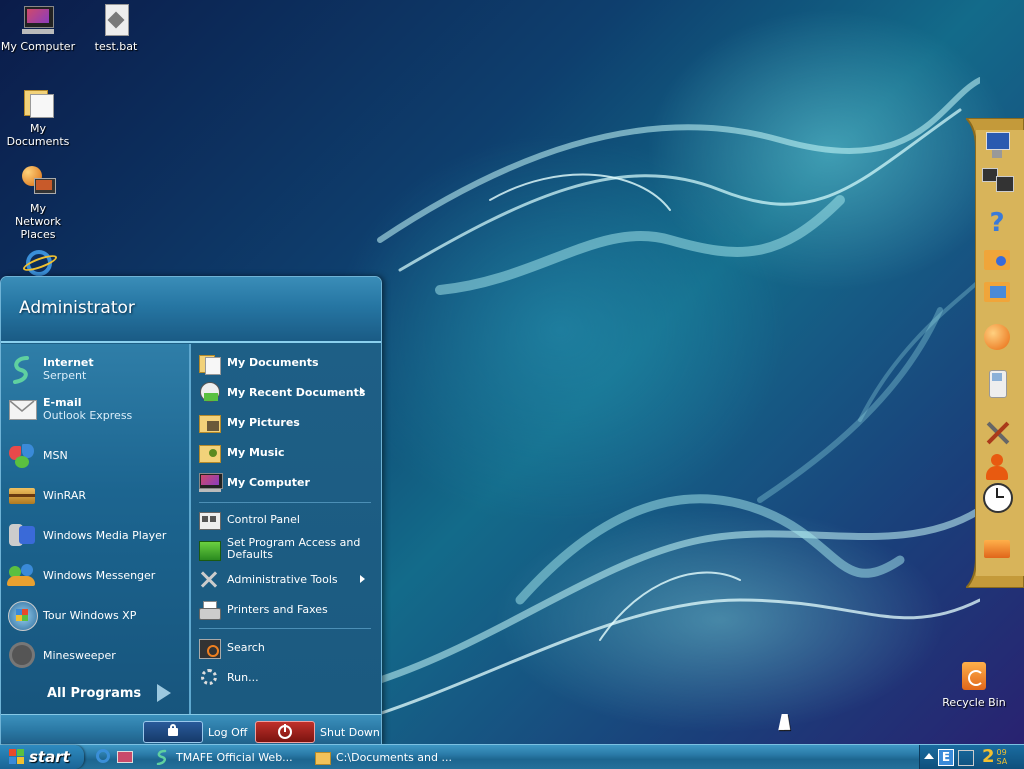  Describe the element at coordinates (997, 337) in the screenshot. I see `dock-browser-globe-icon` at that location.